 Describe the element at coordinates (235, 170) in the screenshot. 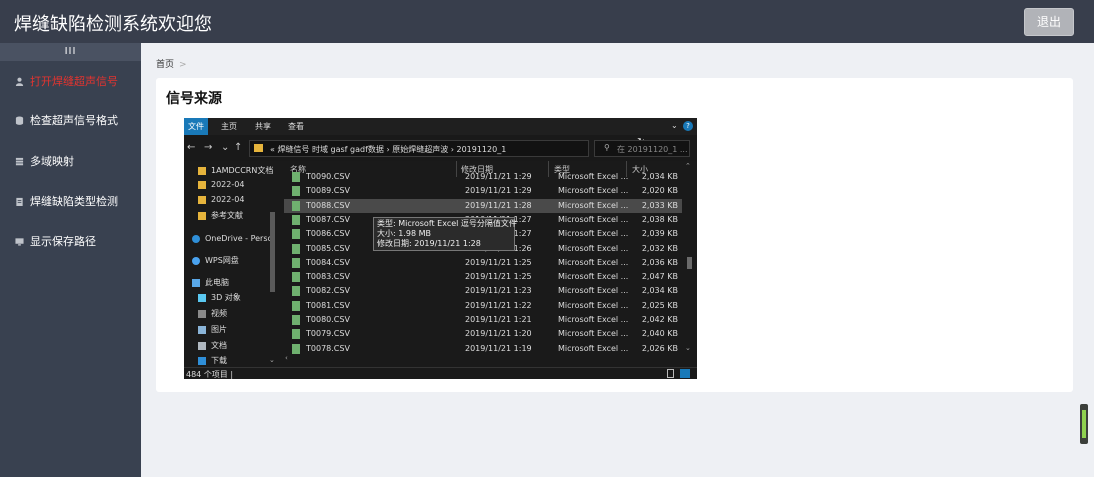

I see `nav-item: 1AMDCCRN文档` at that location.